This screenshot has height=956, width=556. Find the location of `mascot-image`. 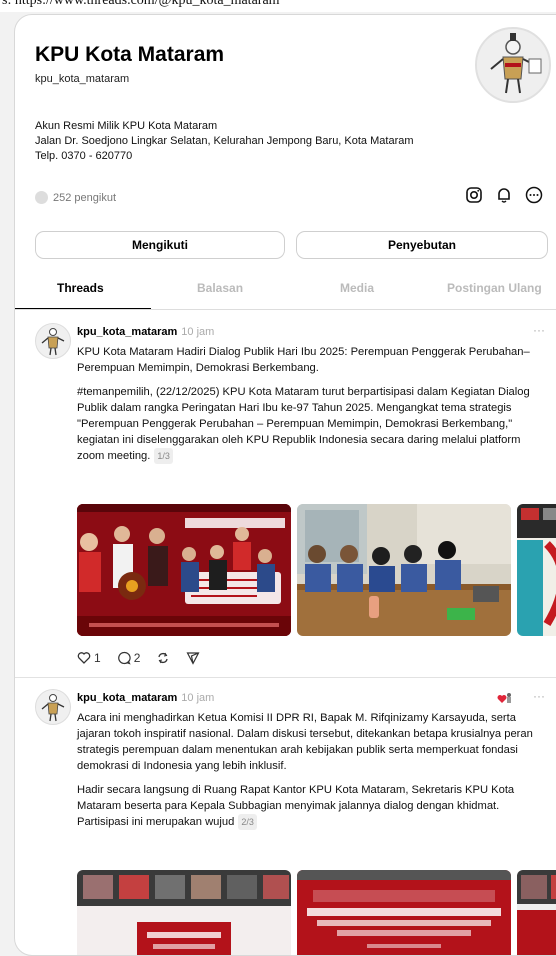

mascot-image is located at coordinates (513, 65).